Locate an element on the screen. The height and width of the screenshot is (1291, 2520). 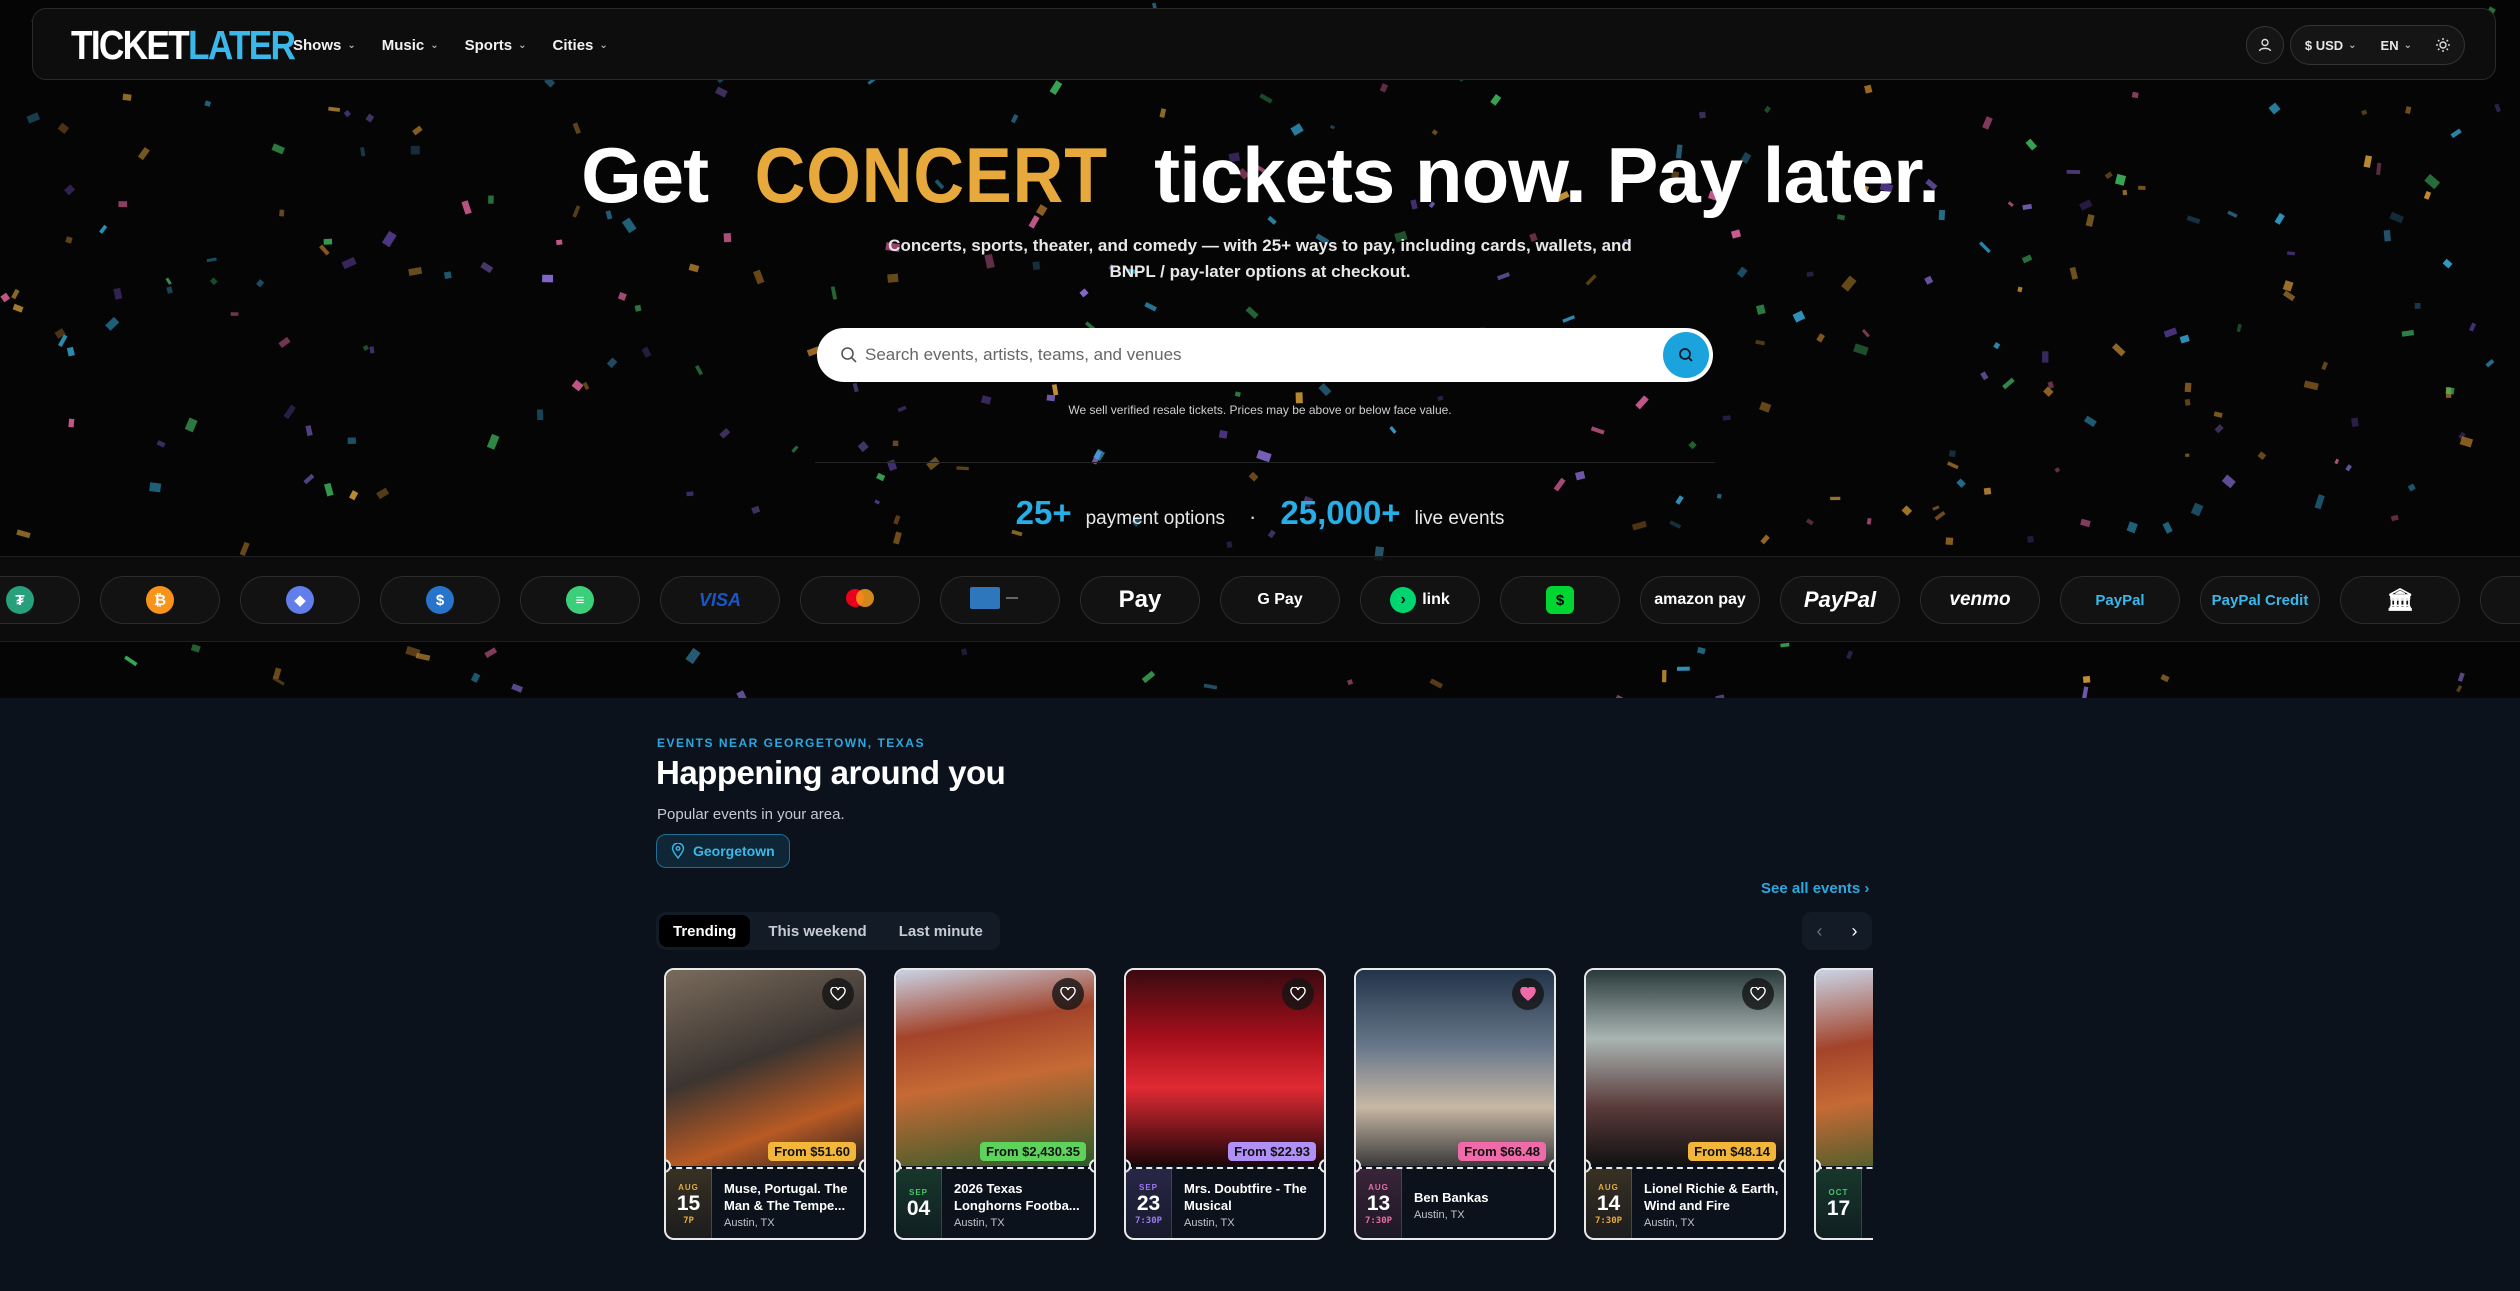
crypto-coin-icon: ≡ is located at coordinates (580, 600).